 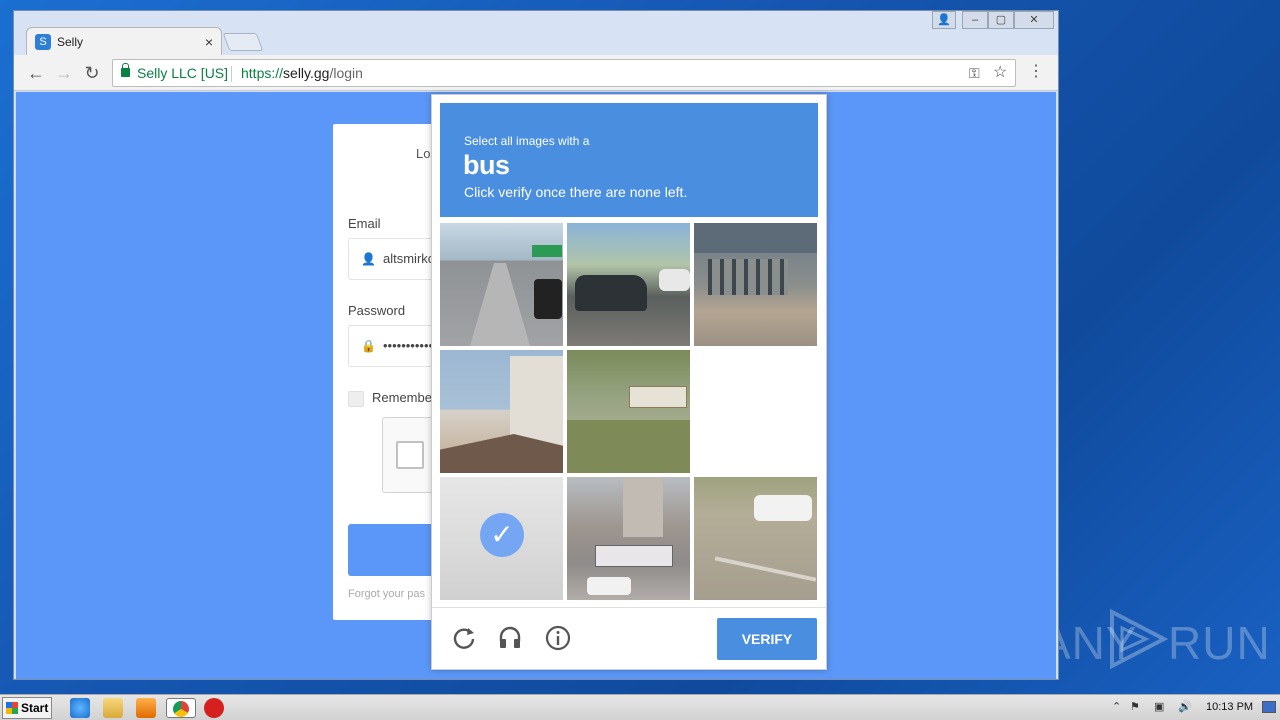 I want to click on selly-favicon-icon: S, so click(x=43, y=41).